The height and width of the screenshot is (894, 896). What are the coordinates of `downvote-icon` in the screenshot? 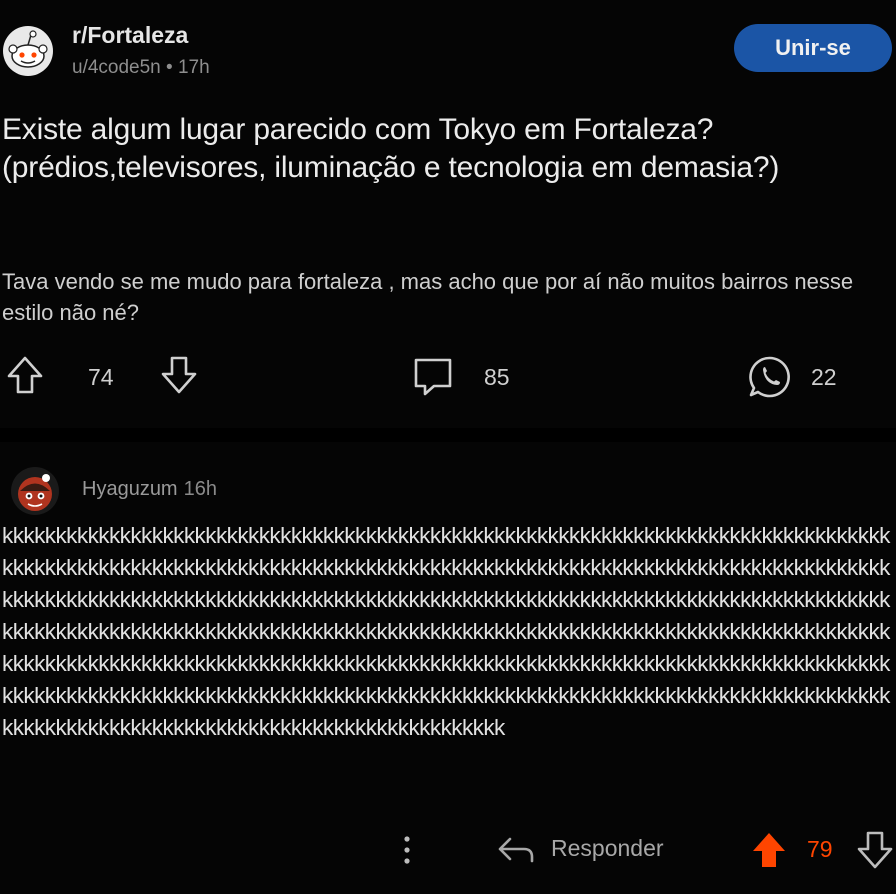 It's located at (179, 375).